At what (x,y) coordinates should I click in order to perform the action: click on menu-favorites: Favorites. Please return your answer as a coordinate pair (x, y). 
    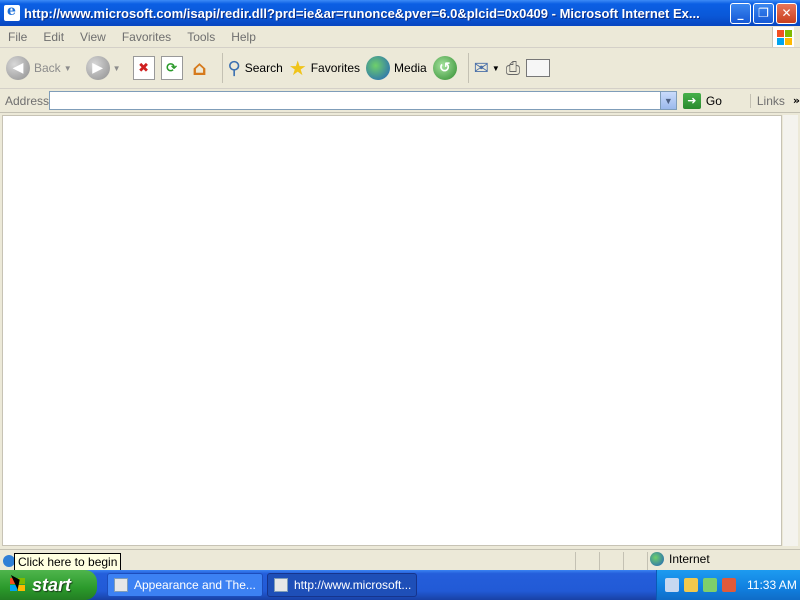
    Looking at the image, I should click on (146, 37).